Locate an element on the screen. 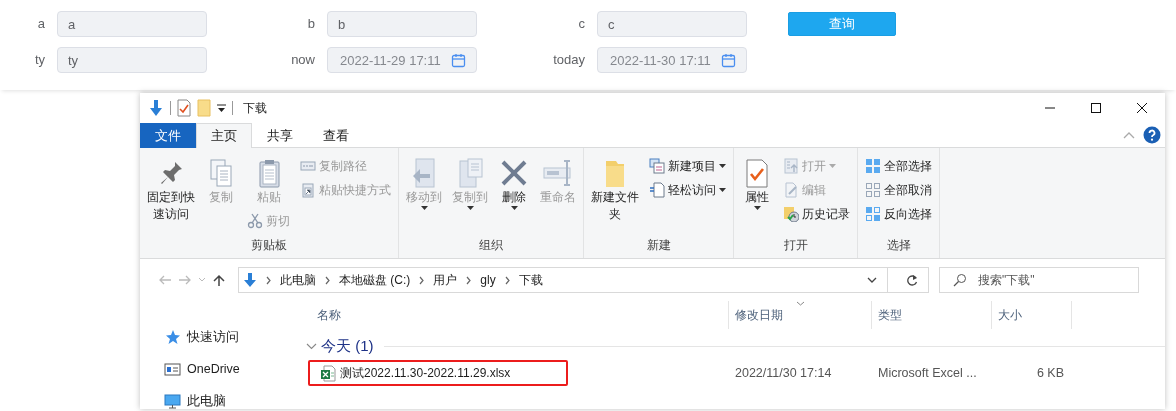 This screenshot has width=1176, height=411. breadcrumb: 此电脑 is located at coordinates (298, 280).